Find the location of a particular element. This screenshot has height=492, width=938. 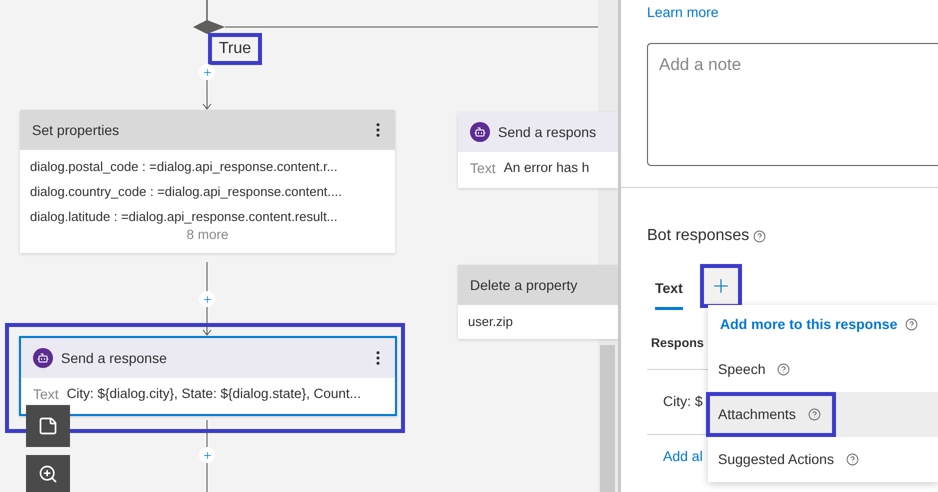

node-title: Delete a property is located at coordinates (524, 285).